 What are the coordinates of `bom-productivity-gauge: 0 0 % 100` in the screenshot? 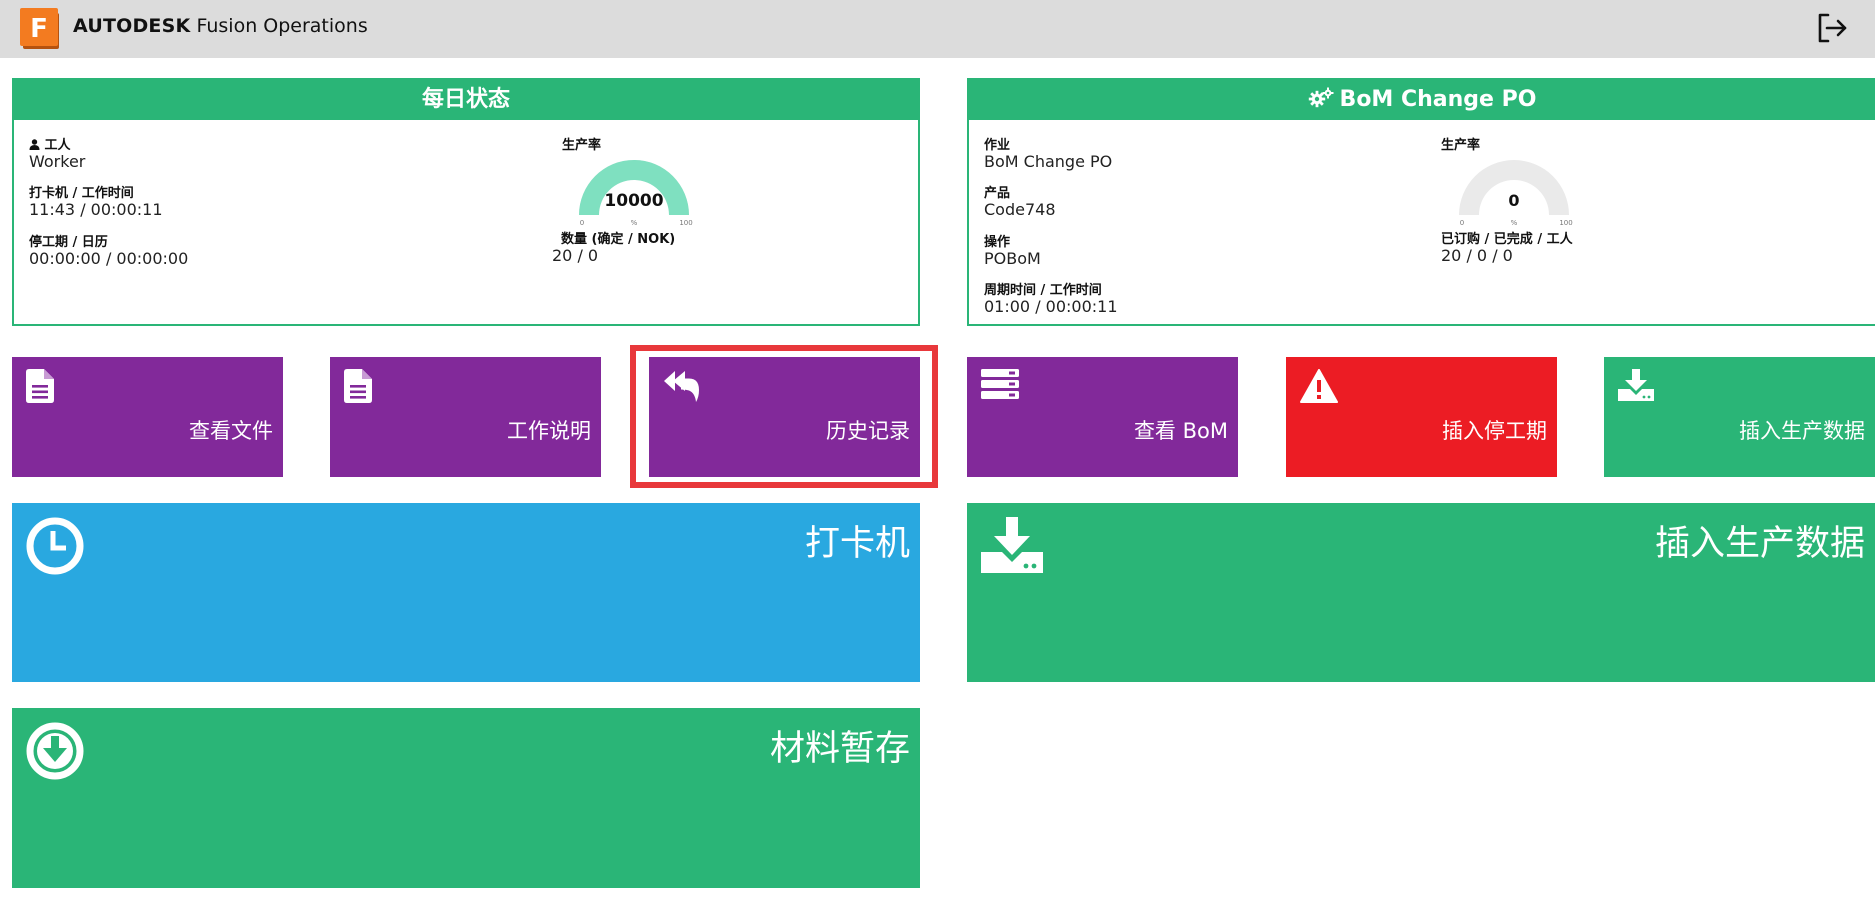 It's located at (1516, 193).